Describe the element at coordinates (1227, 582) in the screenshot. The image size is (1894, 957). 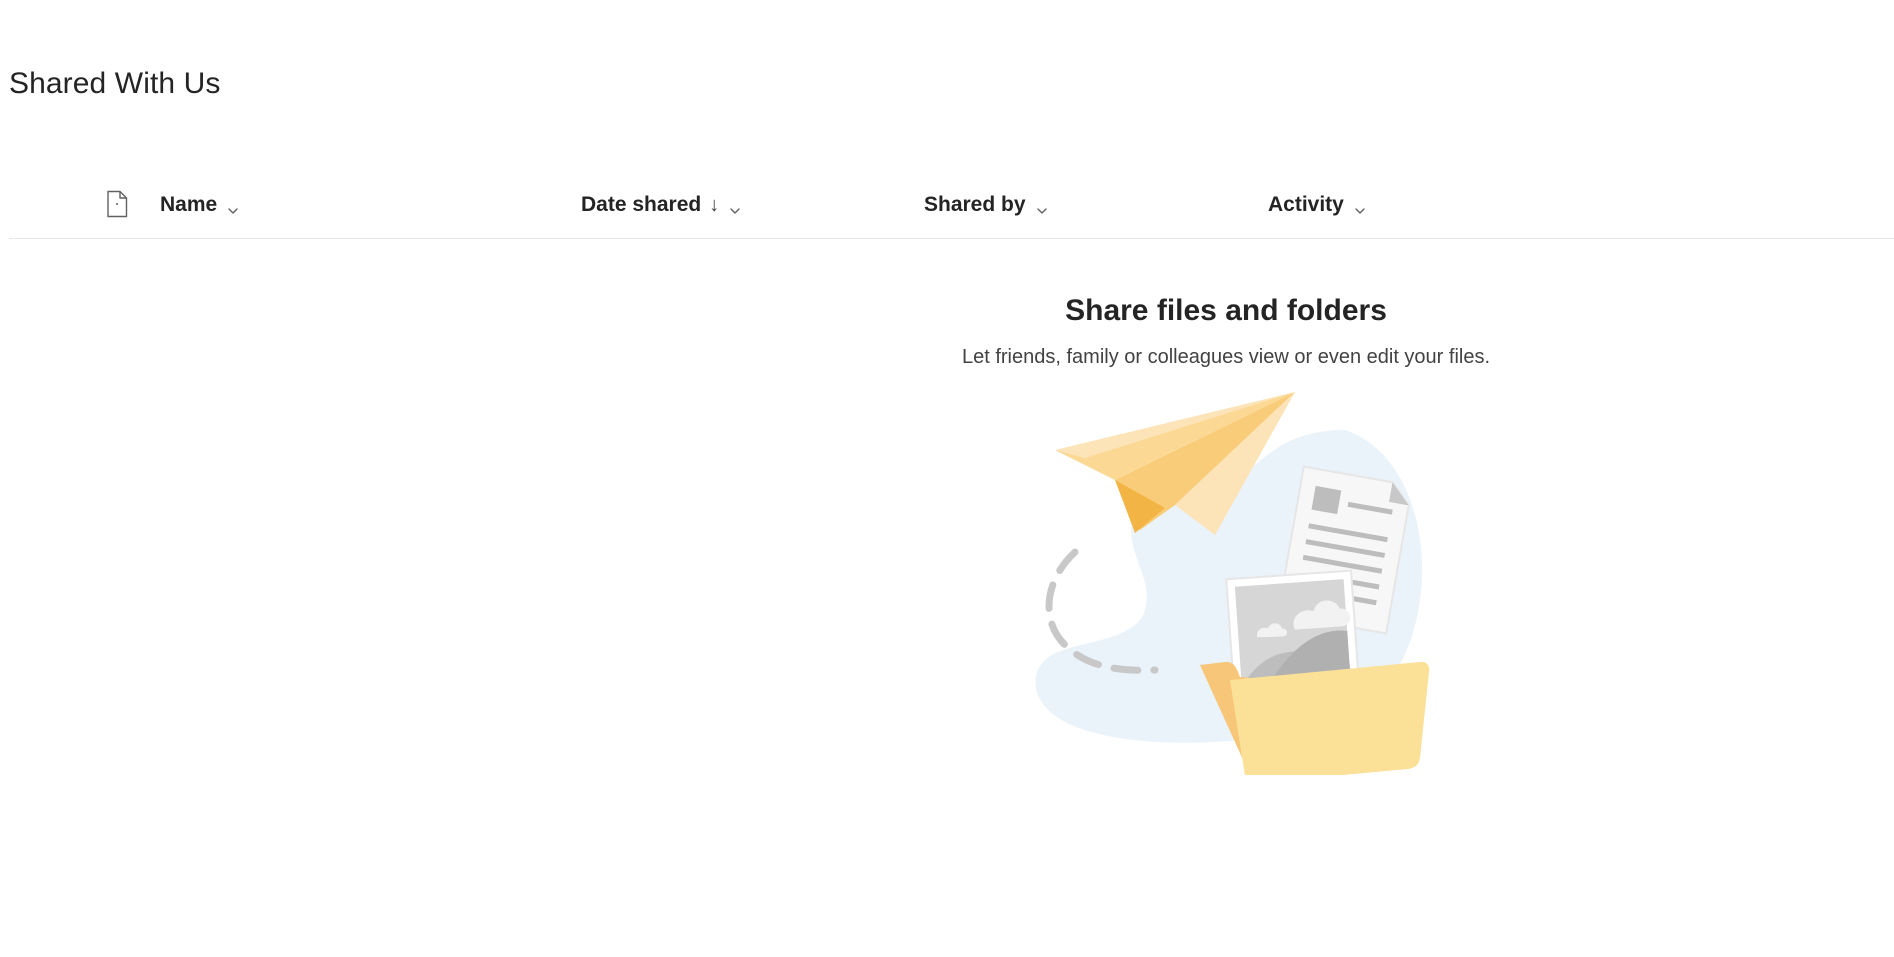
I see `paper-plane-folder-illustration` at that location.